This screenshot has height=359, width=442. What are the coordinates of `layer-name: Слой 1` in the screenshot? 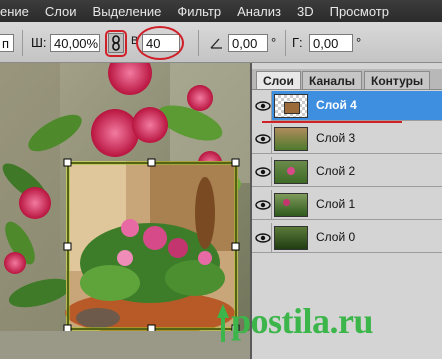 It's located at (336, 204).